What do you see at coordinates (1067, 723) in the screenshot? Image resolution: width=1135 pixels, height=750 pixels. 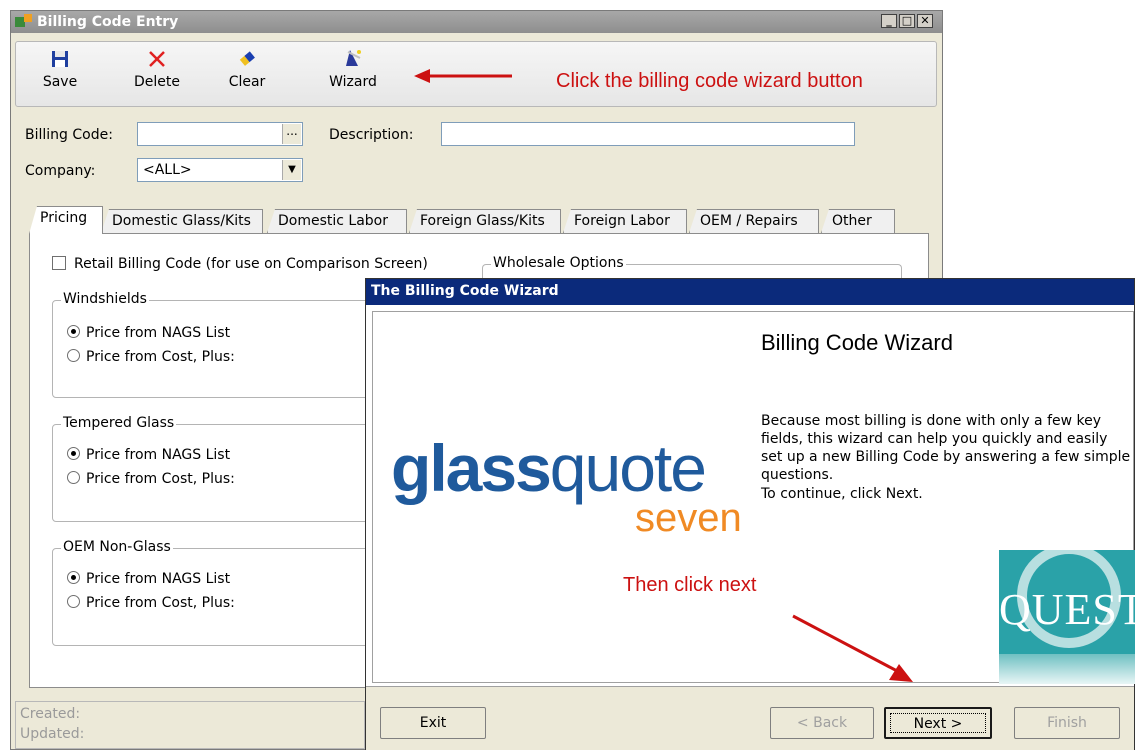 I see `finish-button: Finish` at bounding box center [1067, 723].